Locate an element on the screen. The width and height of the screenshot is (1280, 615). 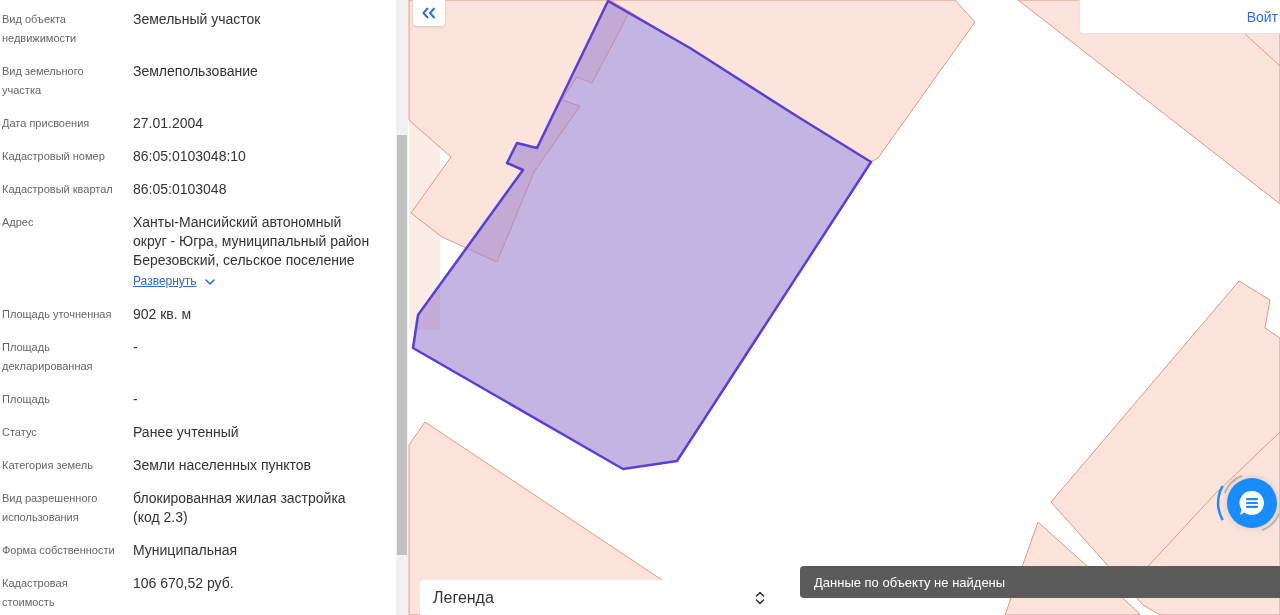
field-label: Кадастровая стоимость is located at coordinates (35, 593).